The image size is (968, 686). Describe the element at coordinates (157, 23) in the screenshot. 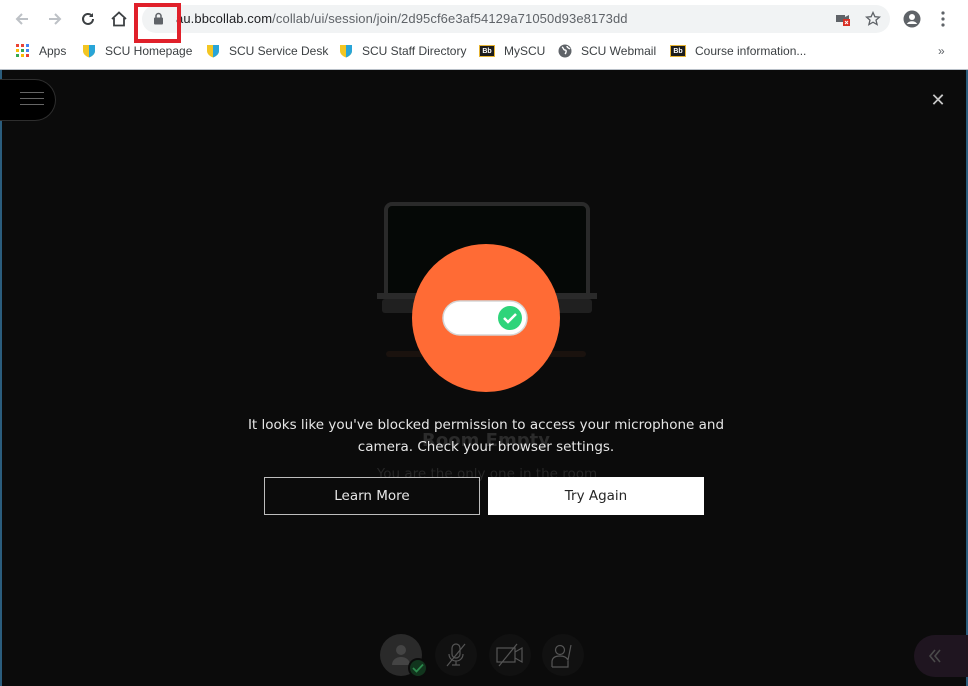

I see `lock-highlight-annotation` at that location.